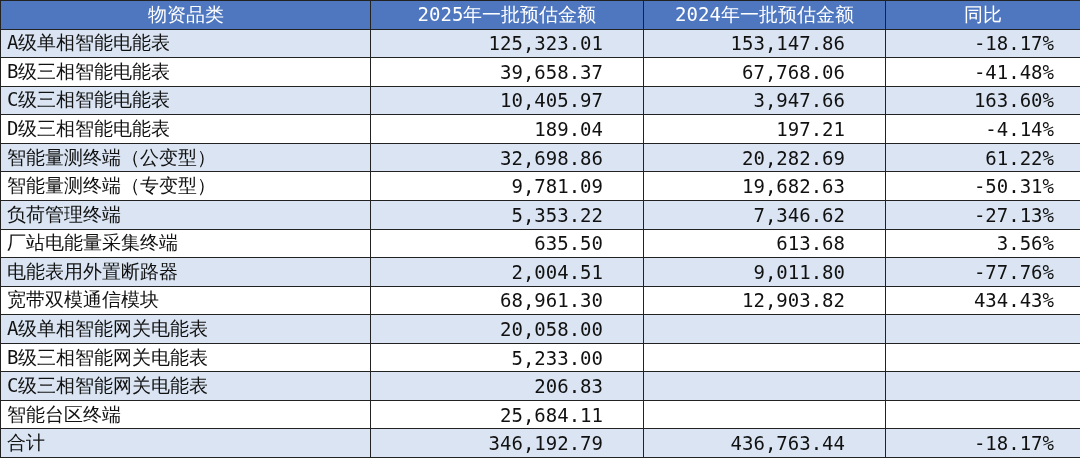  Describe the element at coordinates (186, 158) in the screenshot. I see `table-cell: 智能量测终端（公变型）` at that location.